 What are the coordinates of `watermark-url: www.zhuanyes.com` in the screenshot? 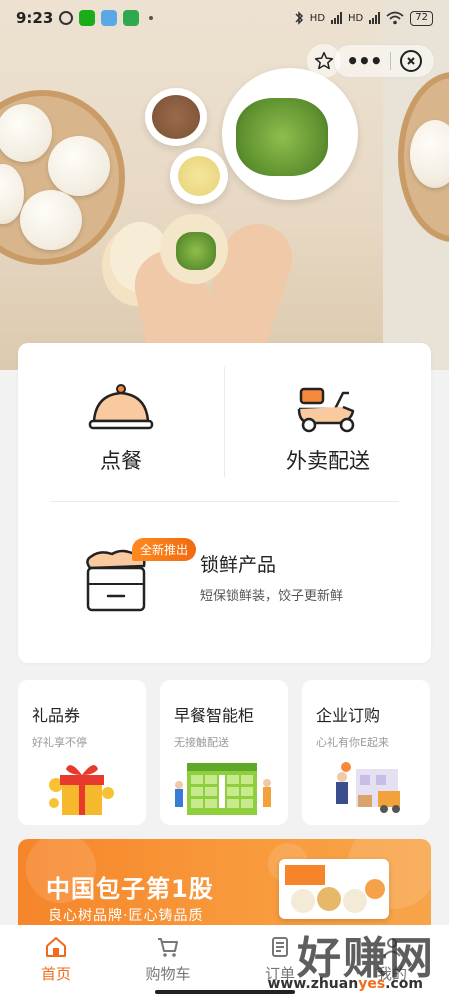 It's located at (345, 984).